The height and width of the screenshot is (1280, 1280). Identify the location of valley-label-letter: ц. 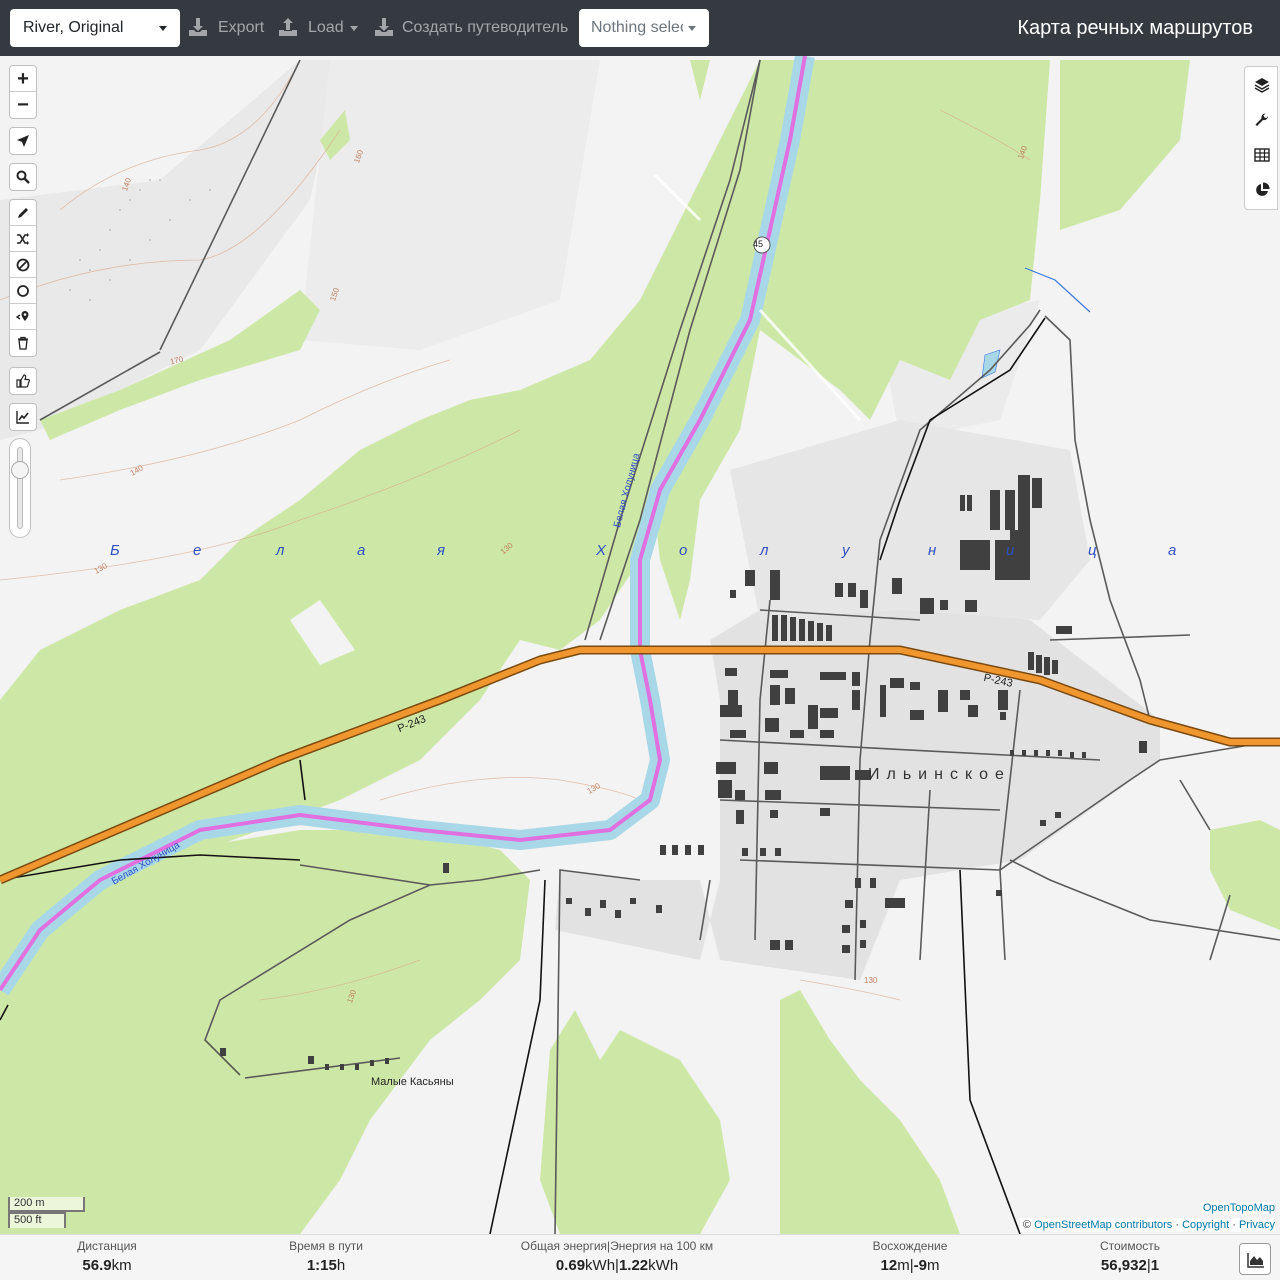
(1092, 550).